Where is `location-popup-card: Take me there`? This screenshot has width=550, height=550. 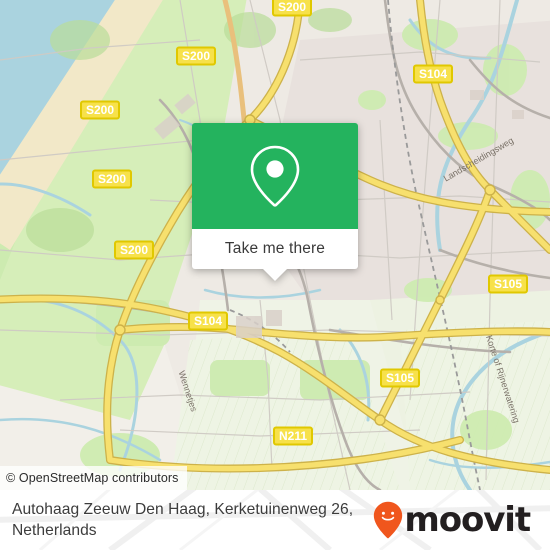 location-popup-card: Take me there is located at coordinates (275, 202).